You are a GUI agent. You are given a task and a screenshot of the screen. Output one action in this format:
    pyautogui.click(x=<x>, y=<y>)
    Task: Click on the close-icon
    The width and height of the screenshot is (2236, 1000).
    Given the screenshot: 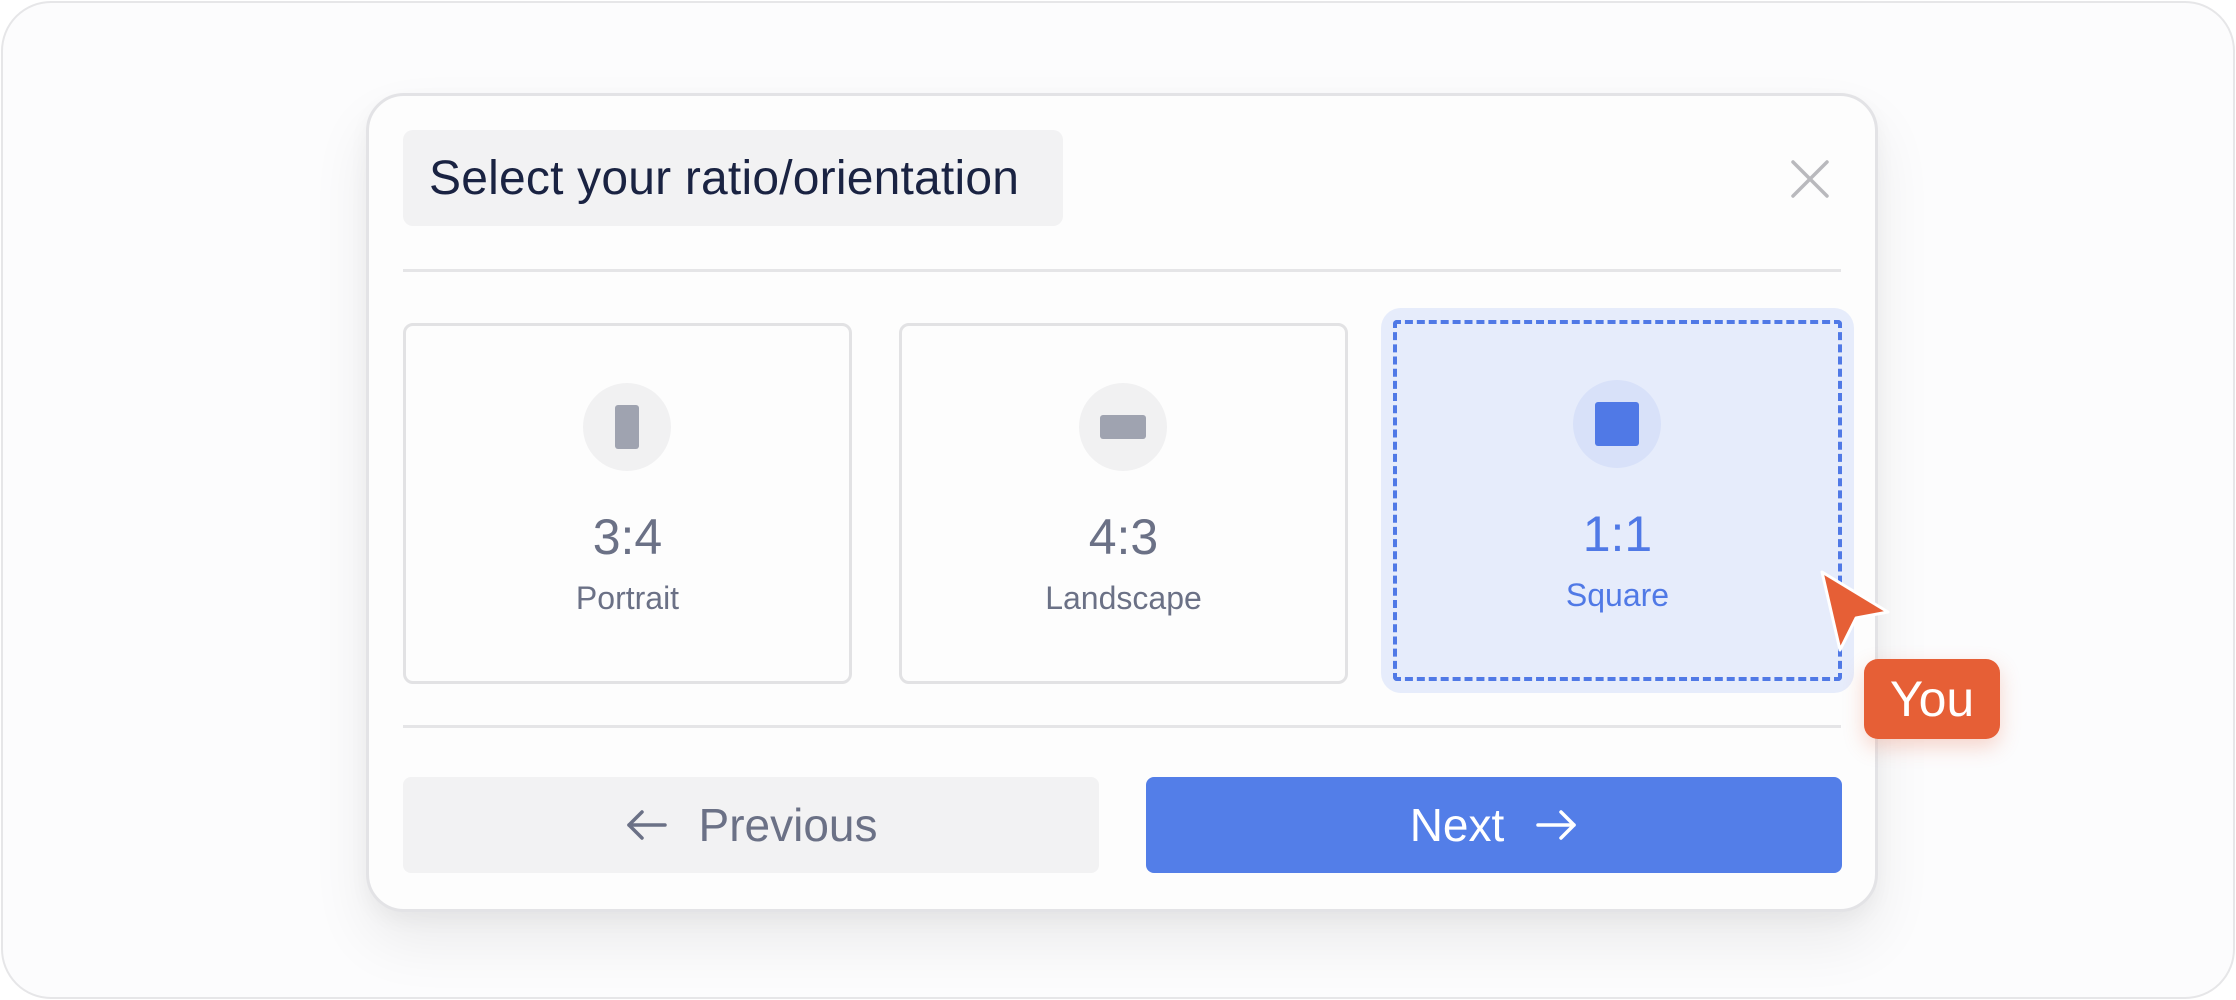 What is the action you would take?
    pyautogui.click(x=1810, y=179)
    